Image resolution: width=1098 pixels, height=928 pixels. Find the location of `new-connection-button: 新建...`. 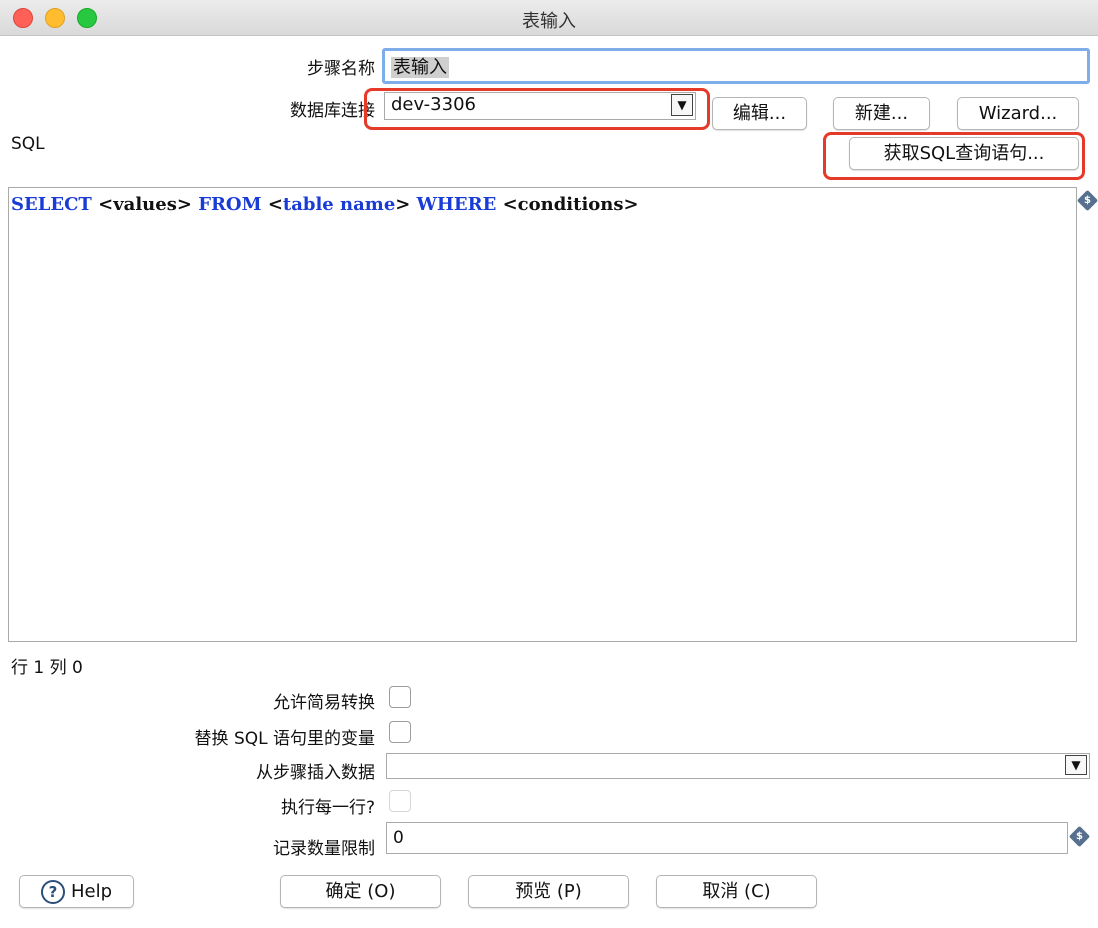

new-connection-button: 新建... is located at coordinates (881, 113).